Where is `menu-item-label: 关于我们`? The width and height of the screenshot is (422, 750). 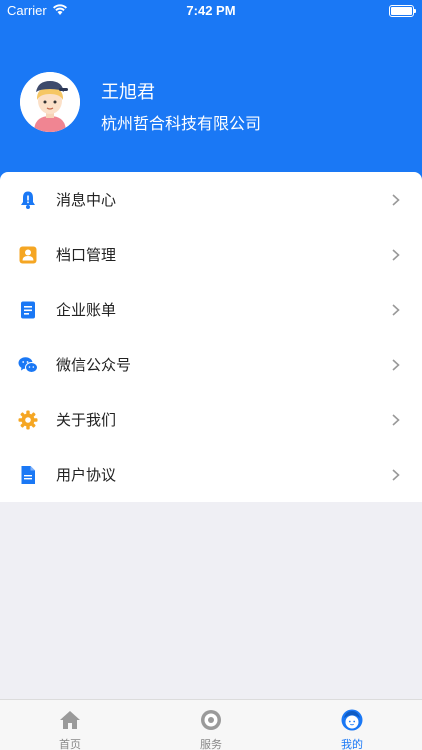
menu-item-label: 关于我们 is located at coordinates (86, 420).